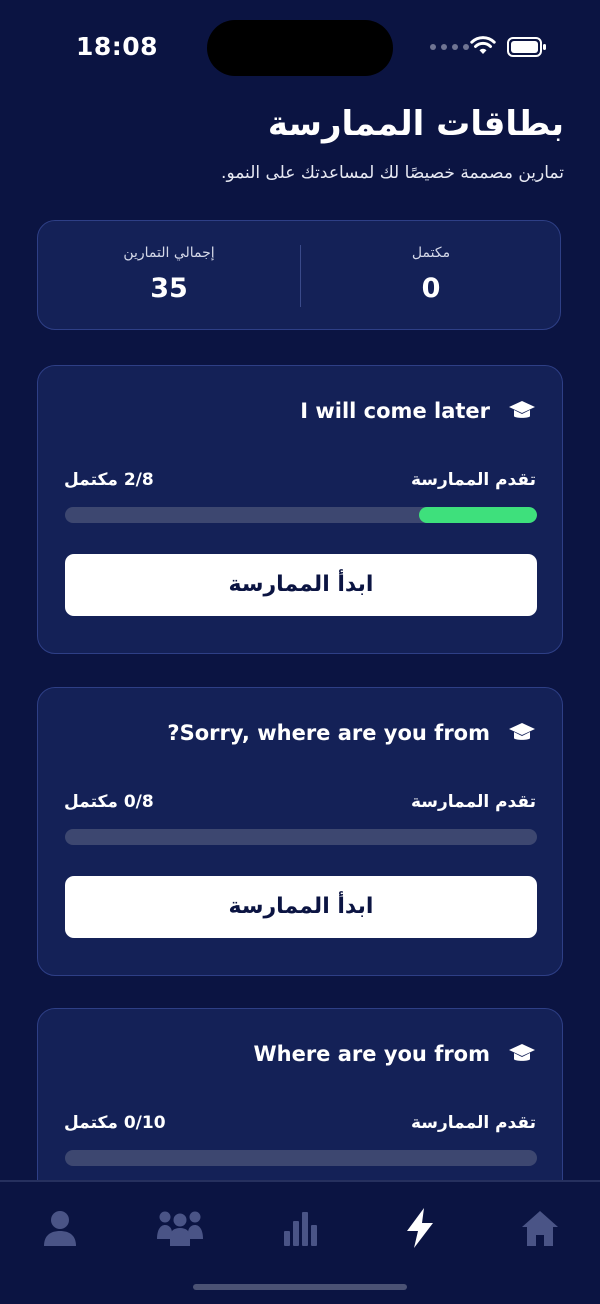 The height and width of the screenshot is (1304, 600). Describe the element at coordinates (415, 124) in the screenshot. I see `page-title: بطاقات الممارسة` at that location.